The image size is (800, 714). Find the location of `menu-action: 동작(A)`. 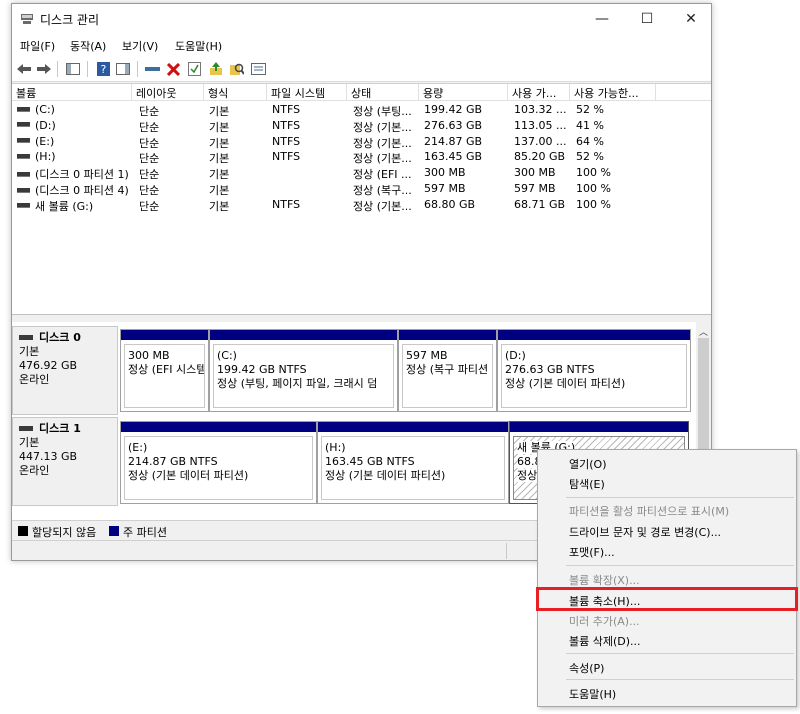

menu-action: 동작(A) is located at coordinates (88, 46).